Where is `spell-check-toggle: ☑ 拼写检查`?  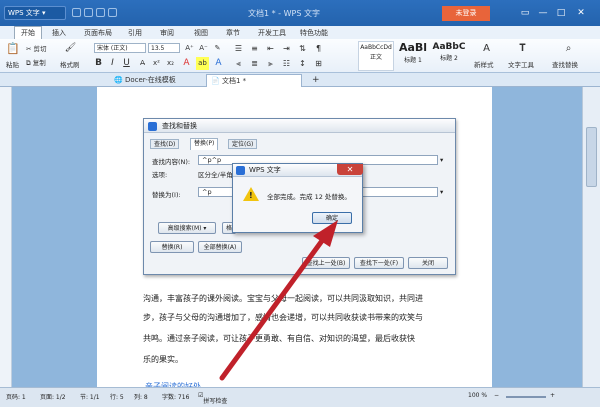
spell-check-toggle: ☑ 拼写检查 is located at coordinates (212, 398).